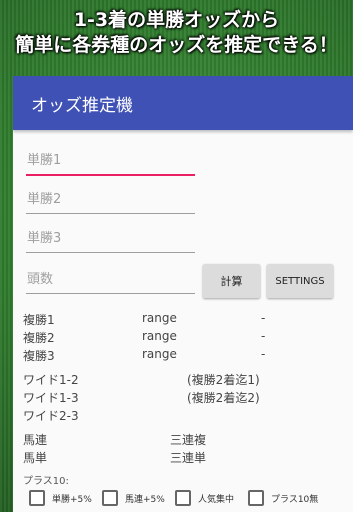 This screenshot has height=512, width=353. I want to click on quinella-label: 馬連, so click(35, 440).